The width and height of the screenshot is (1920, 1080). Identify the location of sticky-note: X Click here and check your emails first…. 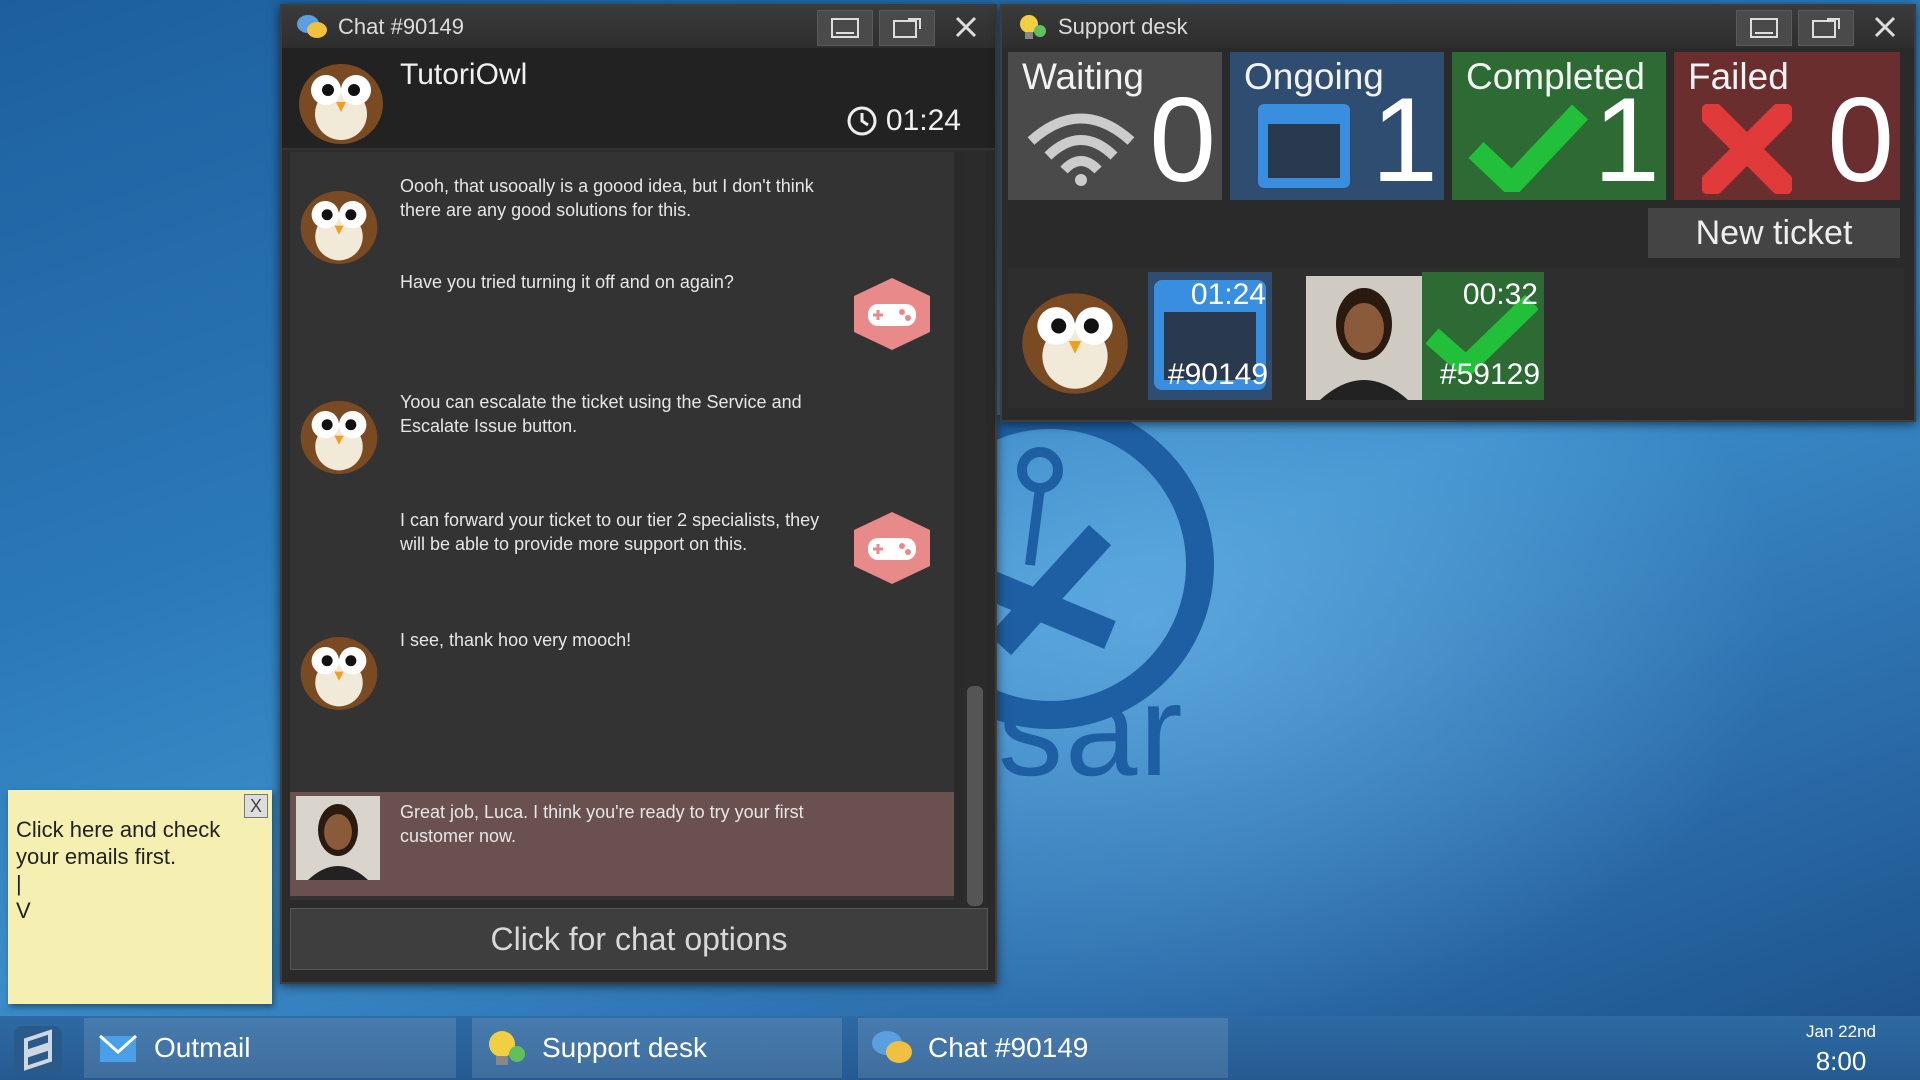
(140, 897).